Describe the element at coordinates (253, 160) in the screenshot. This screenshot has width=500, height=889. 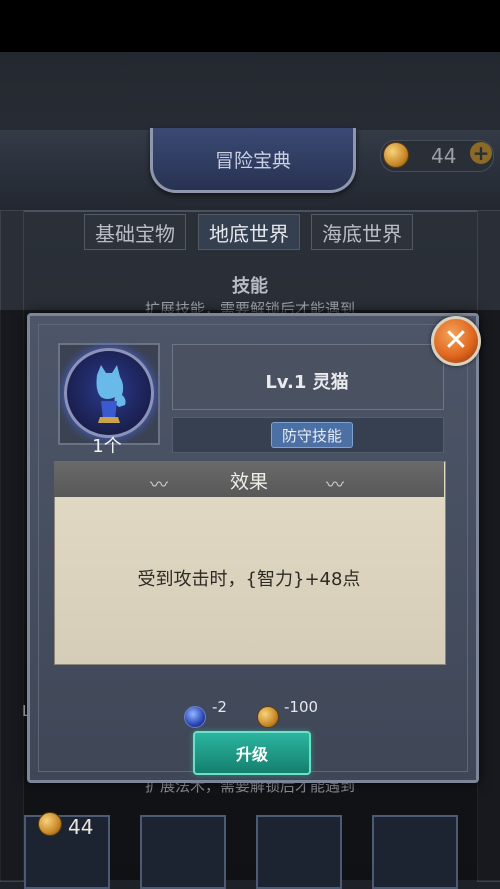
I see `page-title: 冒险宝典` at that location.